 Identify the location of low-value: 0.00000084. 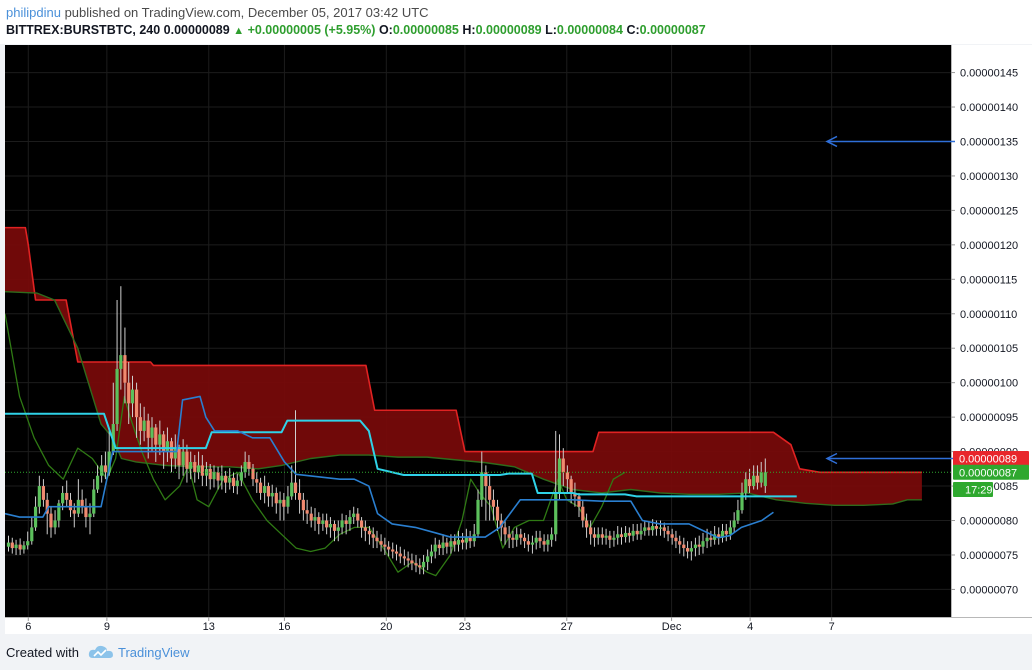
(589, 30).